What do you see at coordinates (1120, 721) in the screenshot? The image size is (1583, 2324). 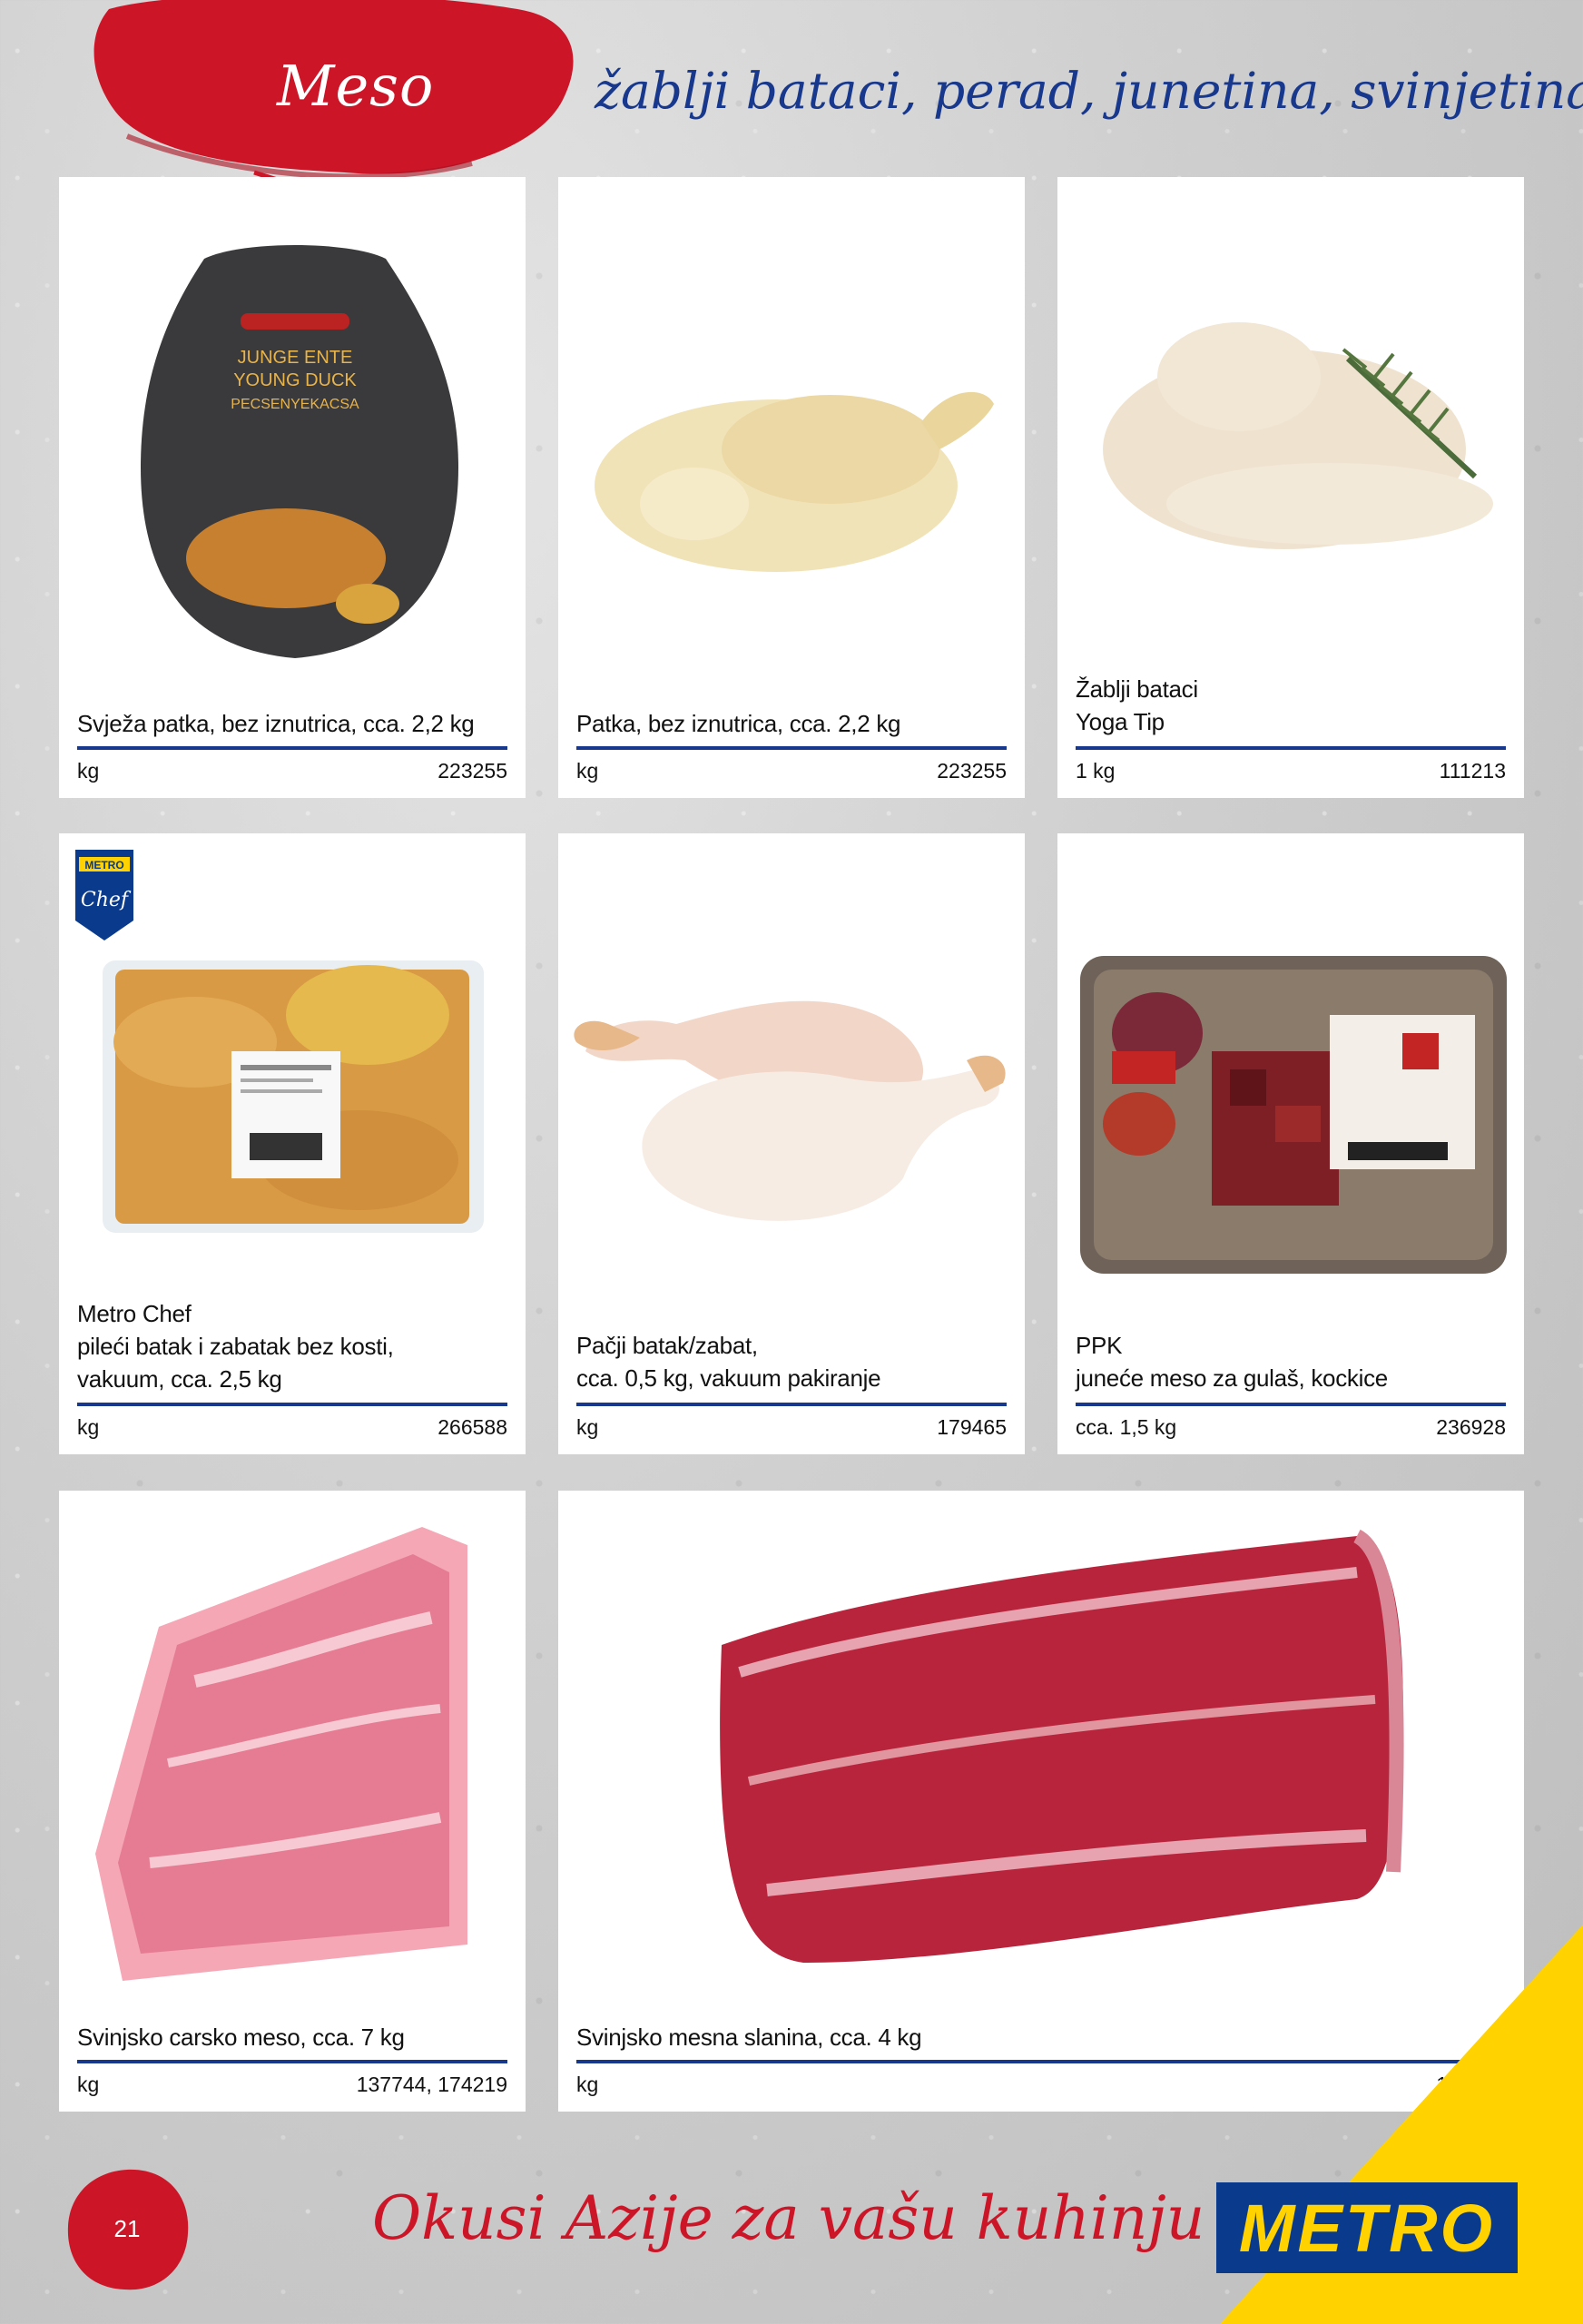 I see `product-name-line2: Yoga Tip` at bounding box center [1120, 721].